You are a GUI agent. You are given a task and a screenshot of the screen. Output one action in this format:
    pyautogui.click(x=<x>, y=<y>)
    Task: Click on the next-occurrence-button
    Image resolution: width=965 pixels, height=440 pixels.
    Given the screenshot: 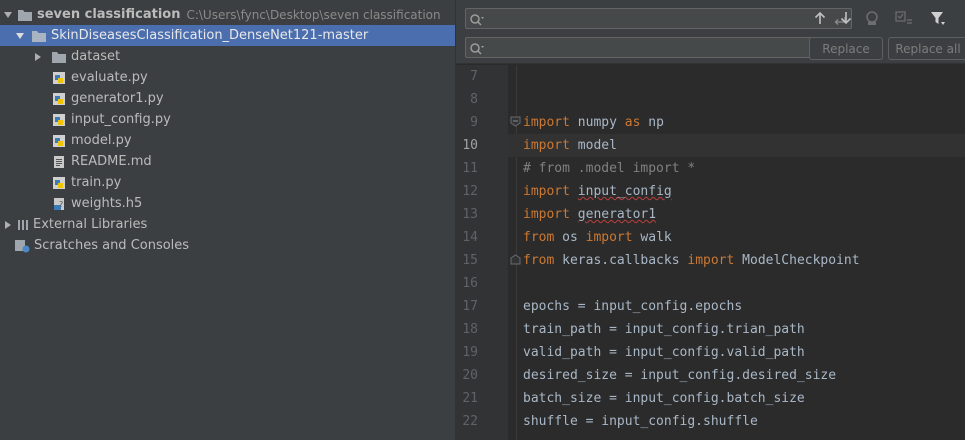 What is the action you would take?
    pyautogui.click(x=846, y=18)
    